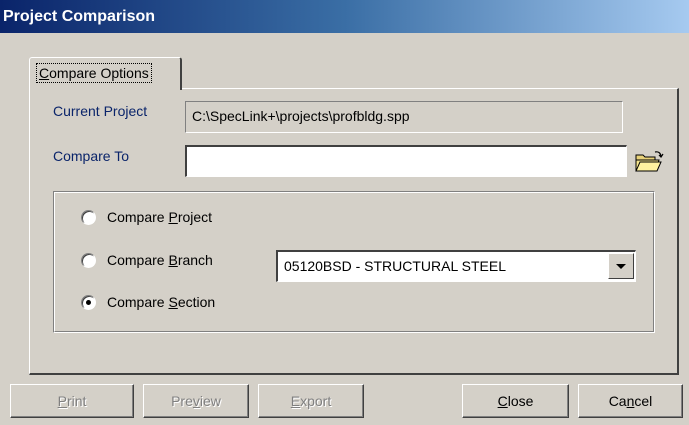 This screenshot has height=425, width=689. What do you see at coordinates (79, 16) in the screenshot?
I see `window-title: Project Comparison` at bounding box center [79, 16].